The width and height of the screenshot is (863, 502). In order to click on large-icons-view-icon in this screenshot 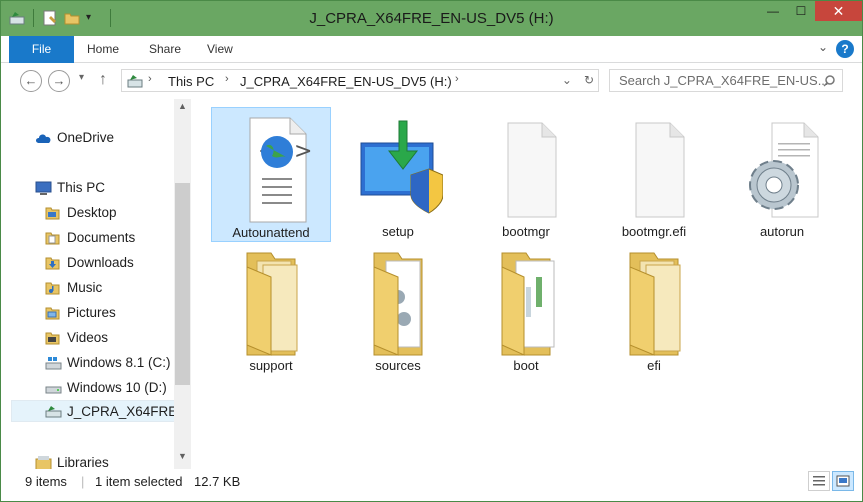, I will do `click(843, 481)`.